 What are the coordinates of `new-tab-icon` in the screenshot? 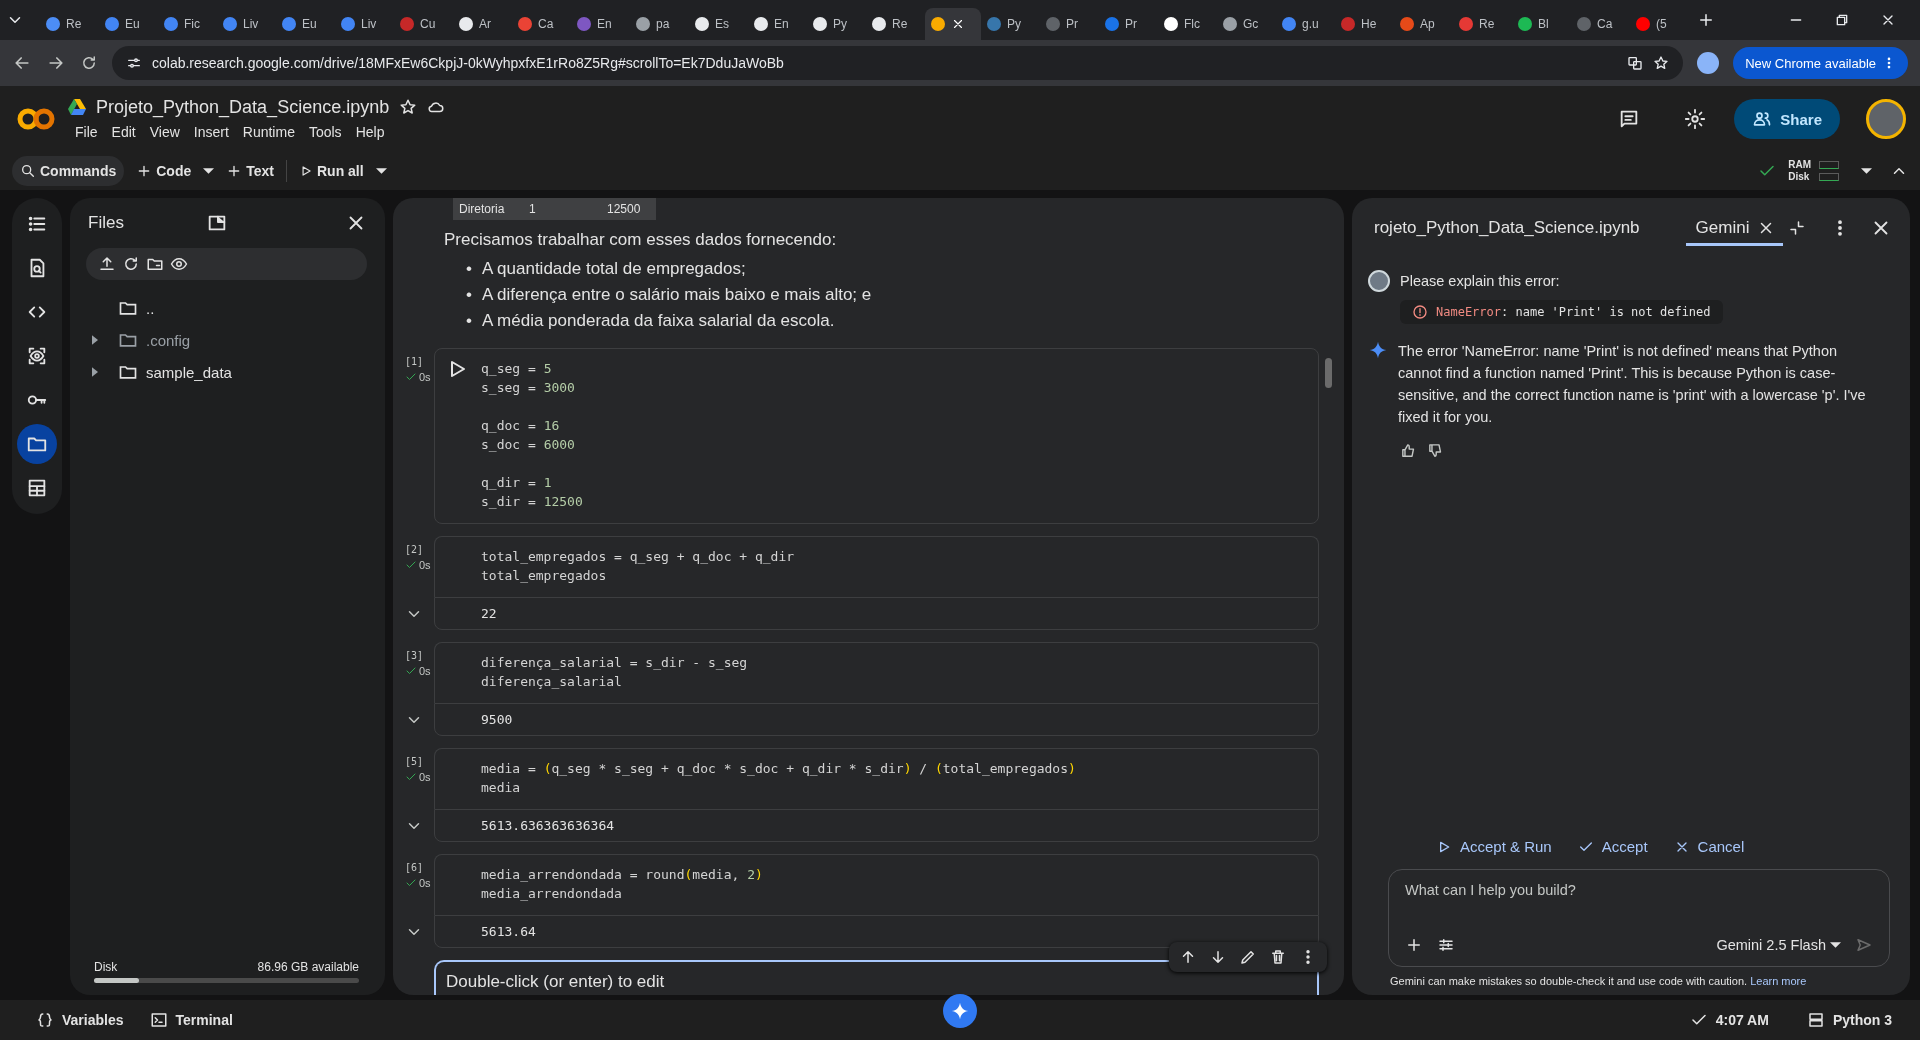 It's located at (1706, 20).